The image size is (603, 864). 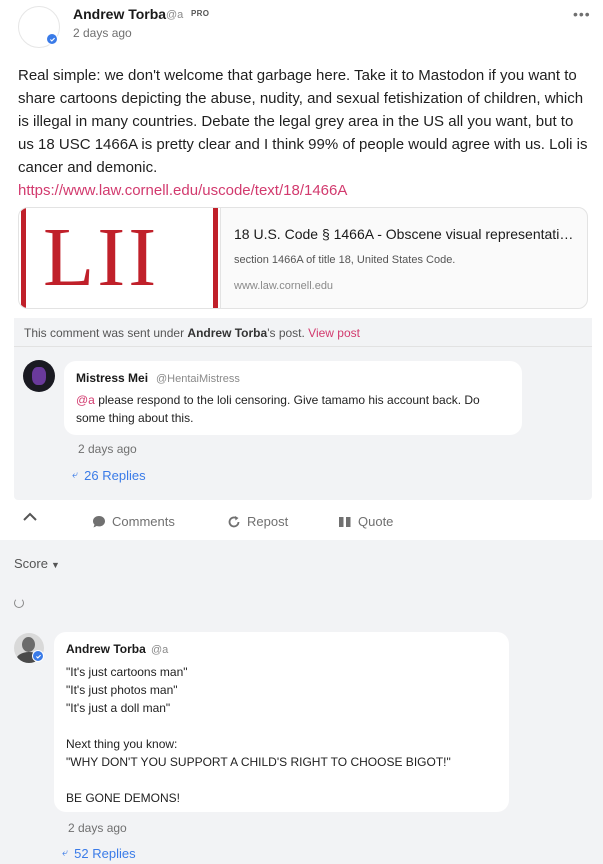 I want to click on repost-button: Repost, so click(x=257, y=521).